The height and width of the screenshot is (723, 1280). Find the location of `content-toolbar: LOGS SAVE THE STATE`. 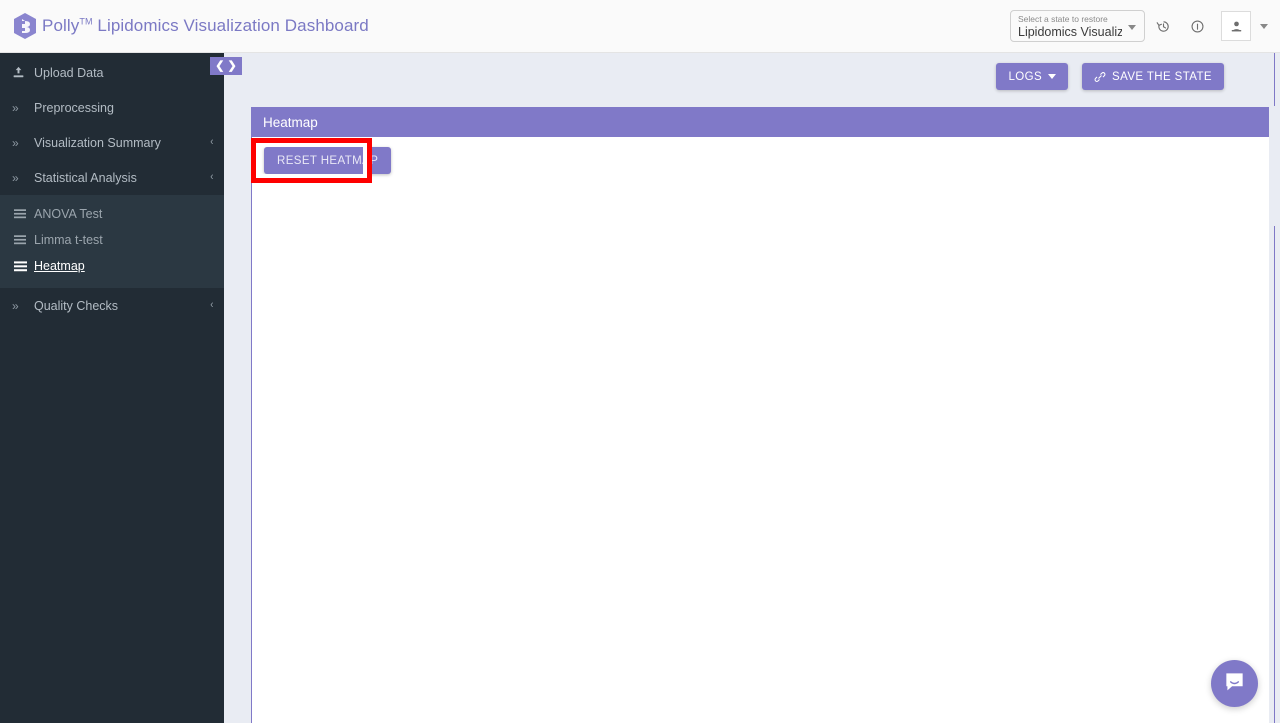

content-toolbar: LOGS SAVE THE STATE is located at coordinates (1110, 76).